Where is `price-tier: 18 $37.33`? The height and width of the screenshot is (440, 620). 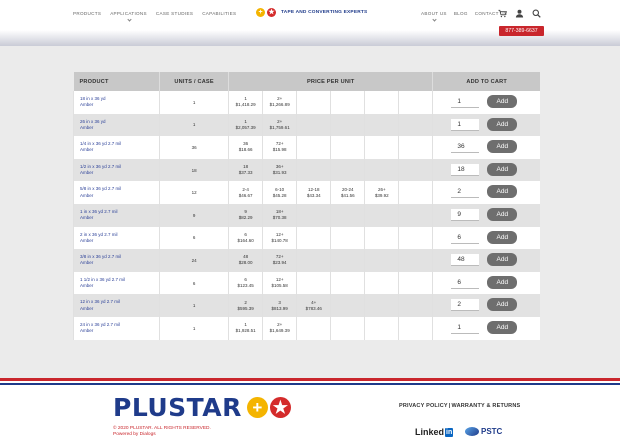 price-tier: 18 $37.33 is located at coordinates (245, 170).